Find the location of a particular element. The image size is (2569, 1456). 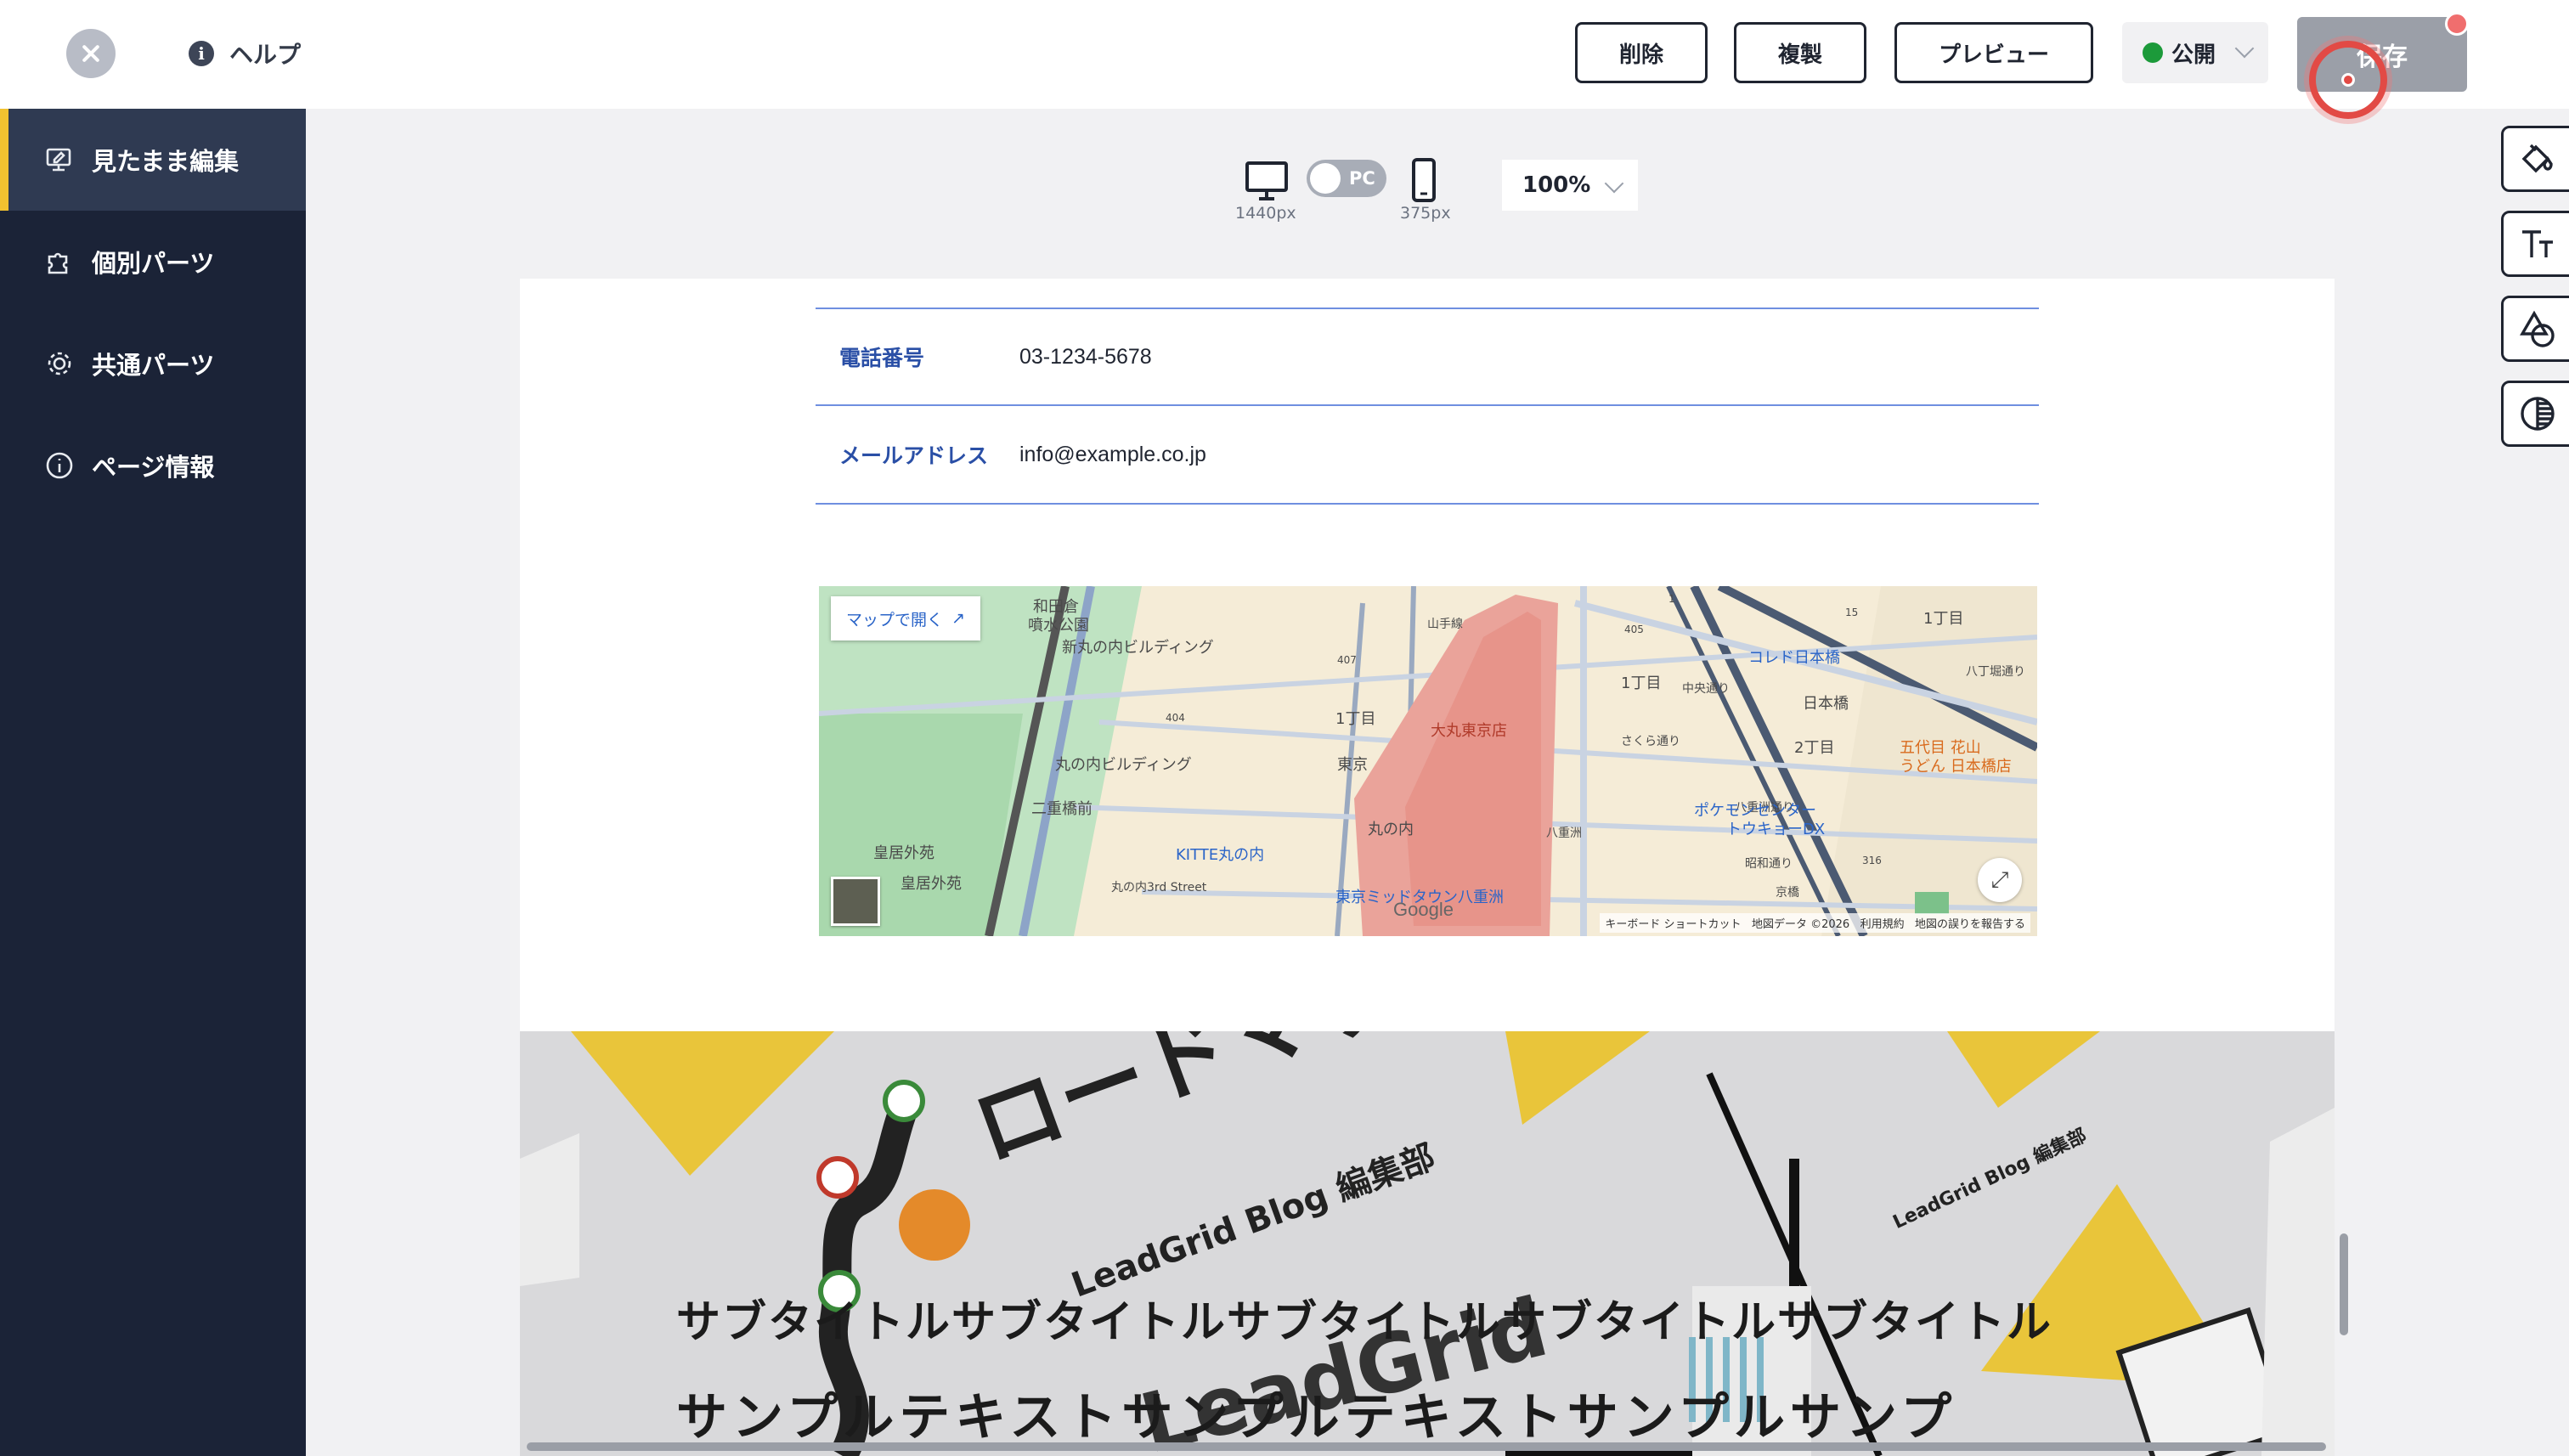

report-error-link: 地図の誤りを報告する is located at coordinates (1970, 925).